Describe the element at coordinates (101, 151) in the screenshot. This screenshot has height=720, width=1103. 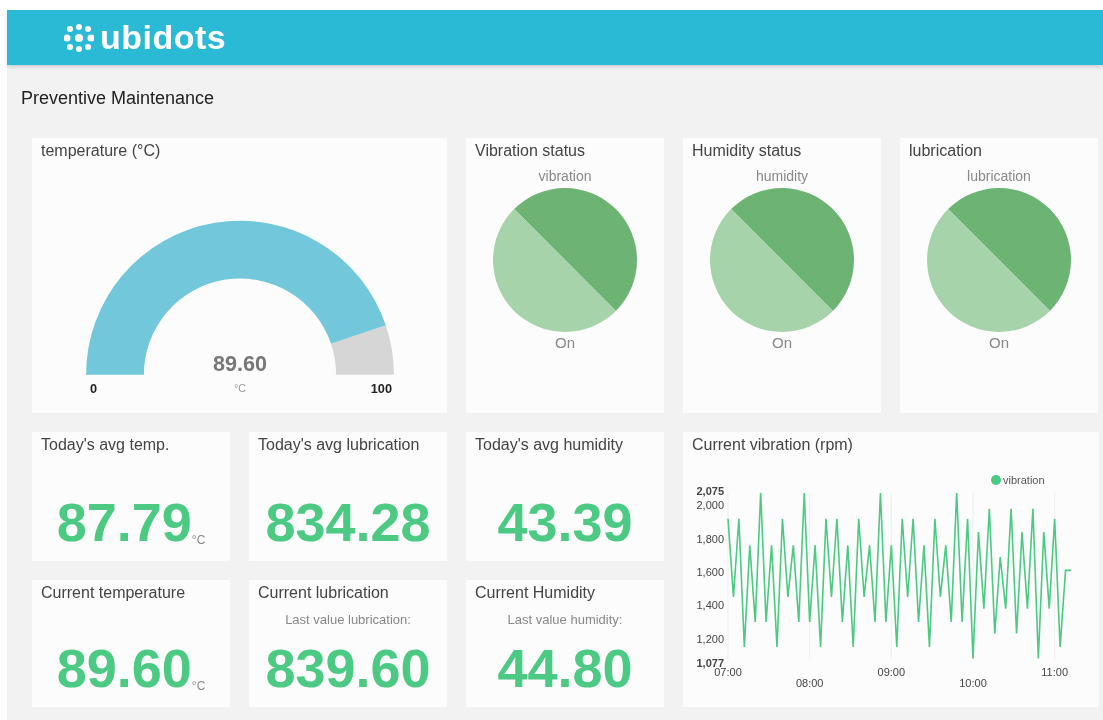
I see `card-title: temperature (°C)` at that location.